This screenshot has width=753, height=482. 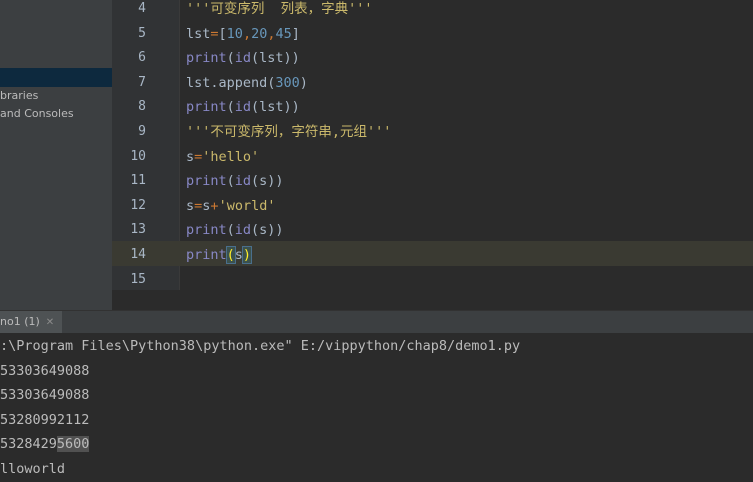 I want to click on console-output-line: 53280992112, so click(x=45, y=419).